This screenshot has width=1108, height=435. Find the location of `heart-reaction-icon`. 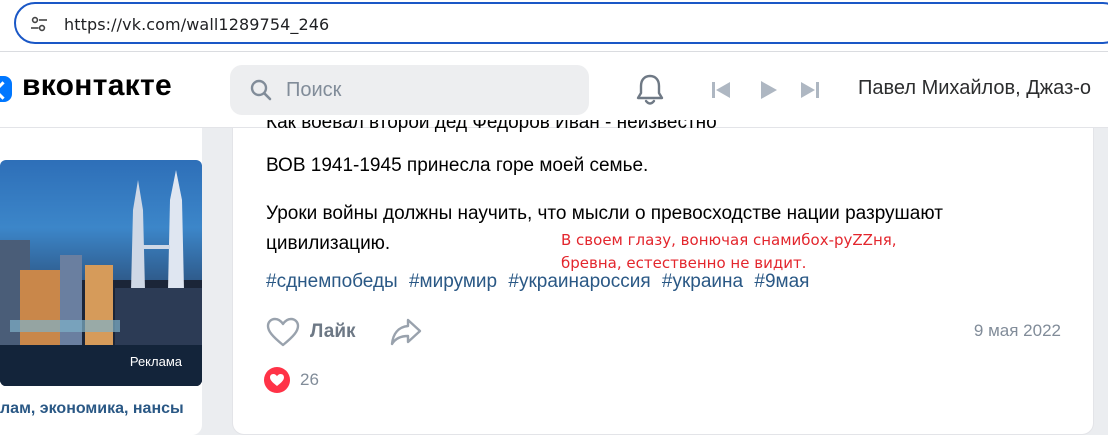

heart-reaction-icon is located at coordinates (277, 380).